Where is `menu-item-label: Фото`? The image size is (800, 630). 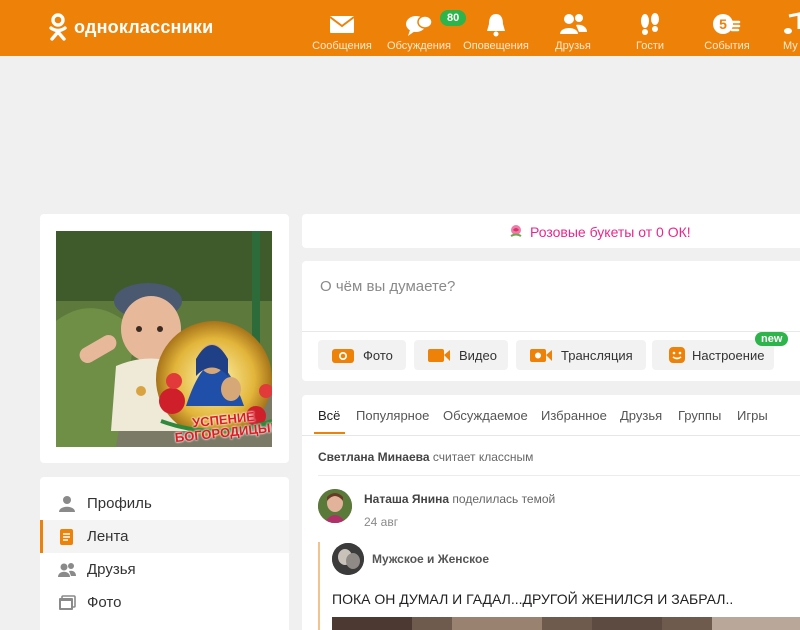 menu-item-label: Фото is located at coordinates (104, 602).